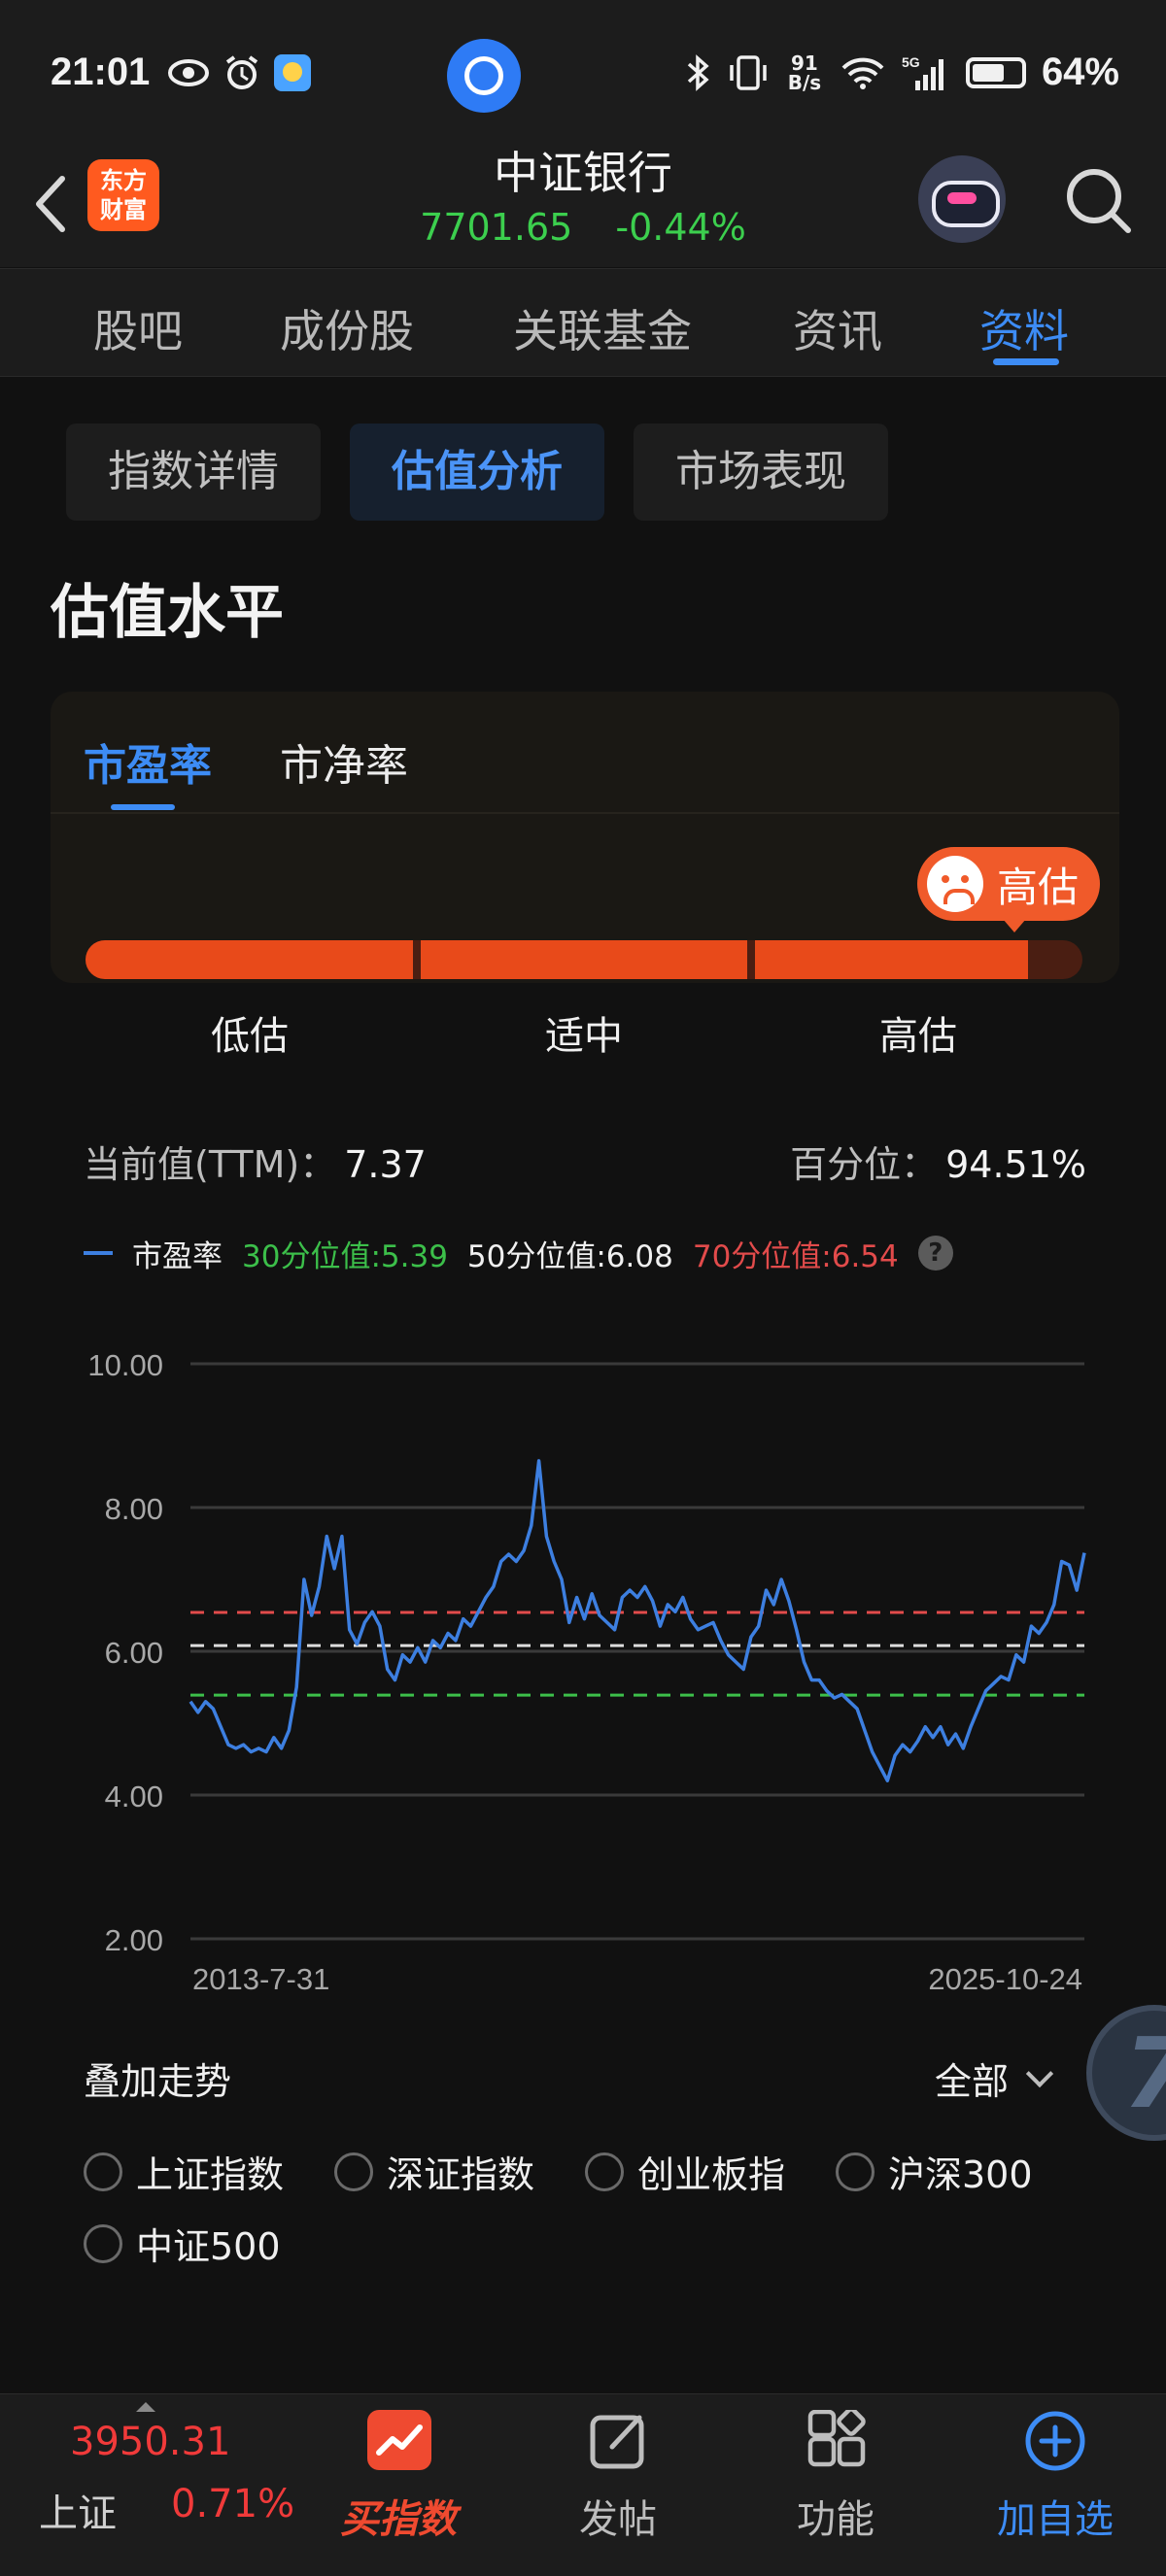  I want to click on app-header: 东方财富 中证银行 7701.65 -0.44%, so click(583, 206).